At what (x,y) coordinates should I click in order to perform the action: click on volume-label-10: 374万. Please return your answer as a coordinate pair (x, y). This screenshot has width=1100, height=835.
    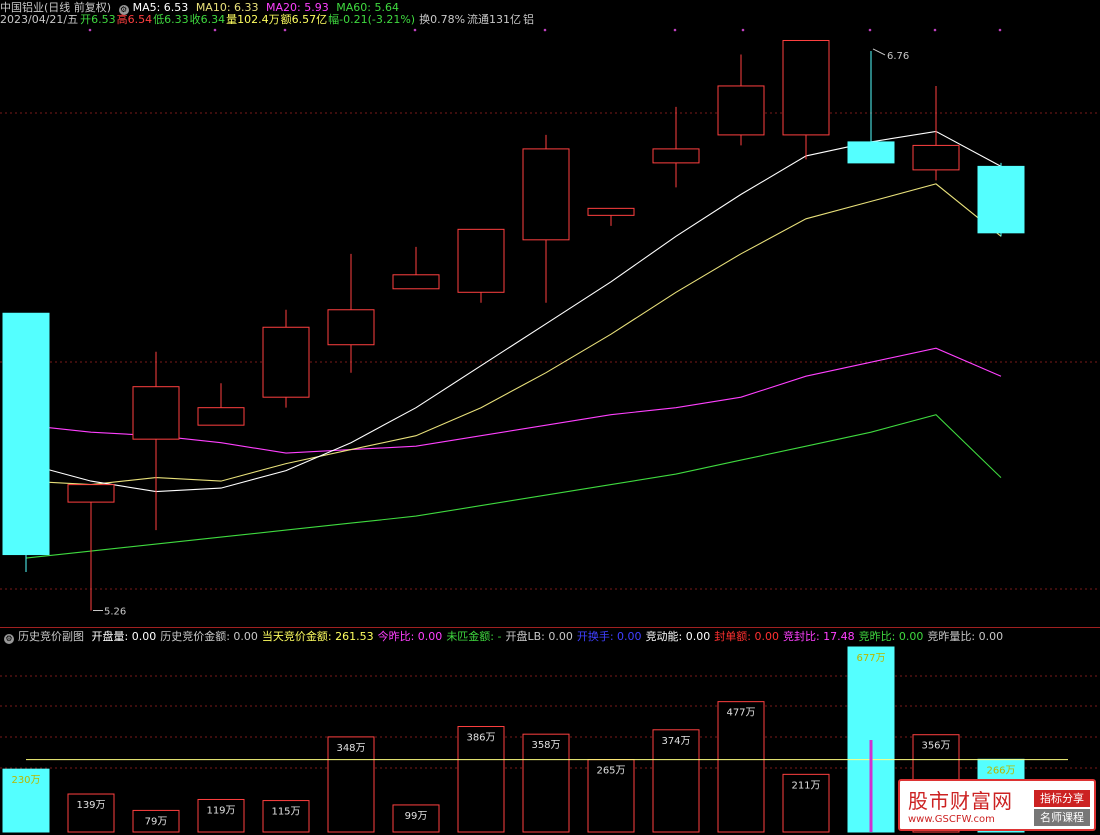
    Looking at the image, I should click on (675, 741).